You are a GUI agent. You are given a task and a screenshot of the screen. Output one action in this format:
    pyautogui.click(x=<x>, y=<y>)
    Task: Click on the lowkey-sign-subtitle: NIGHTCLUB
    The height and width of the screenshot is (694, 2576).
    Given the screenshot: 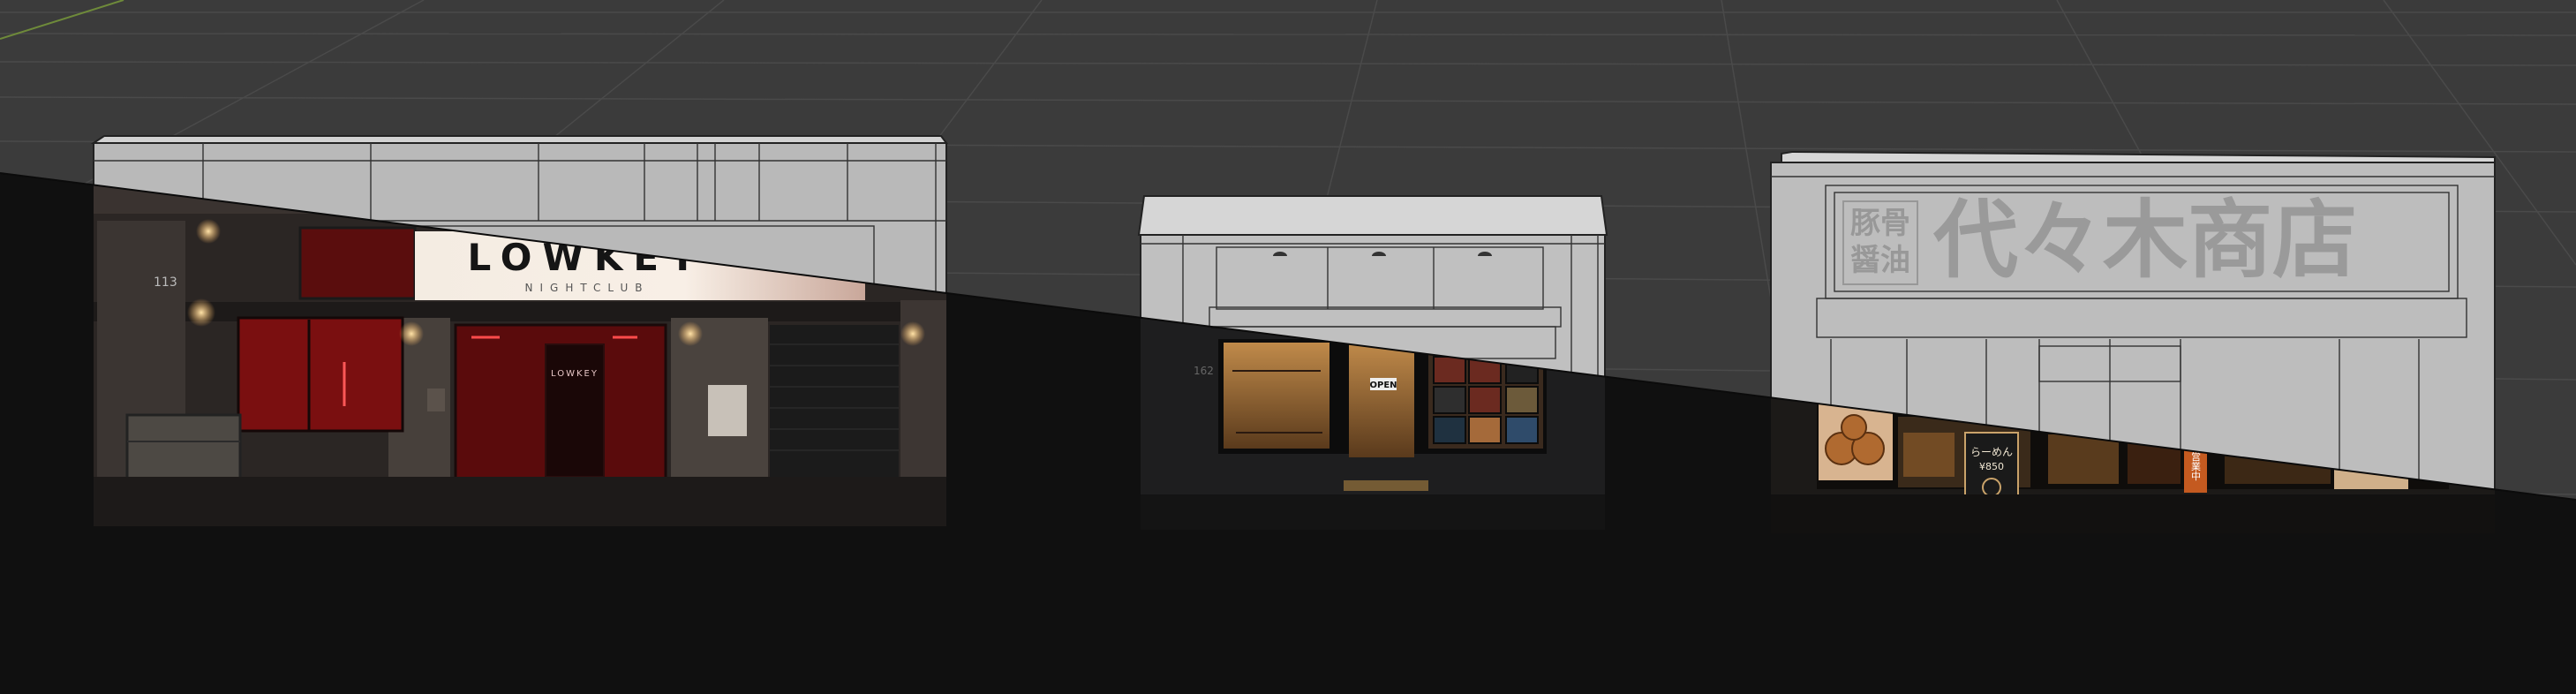 What is the action you would take?
    pyautogui.click(x=587, y=288)
    